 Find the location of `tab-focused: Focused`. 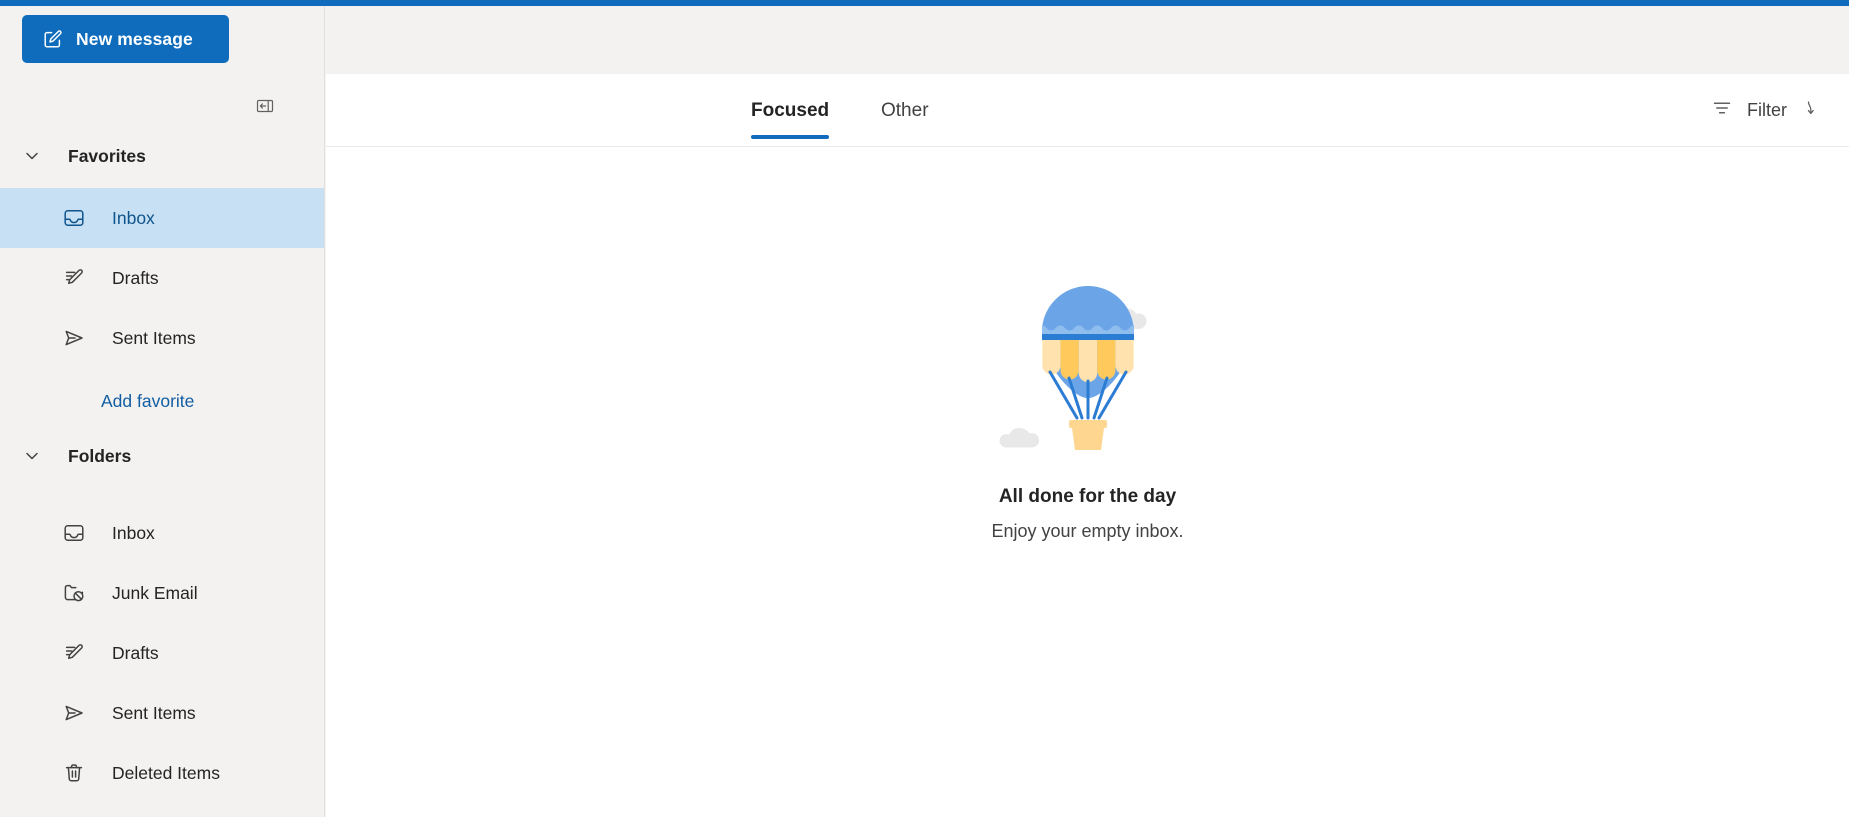

tab-focused: Focused is located at coordinates (790, 110).